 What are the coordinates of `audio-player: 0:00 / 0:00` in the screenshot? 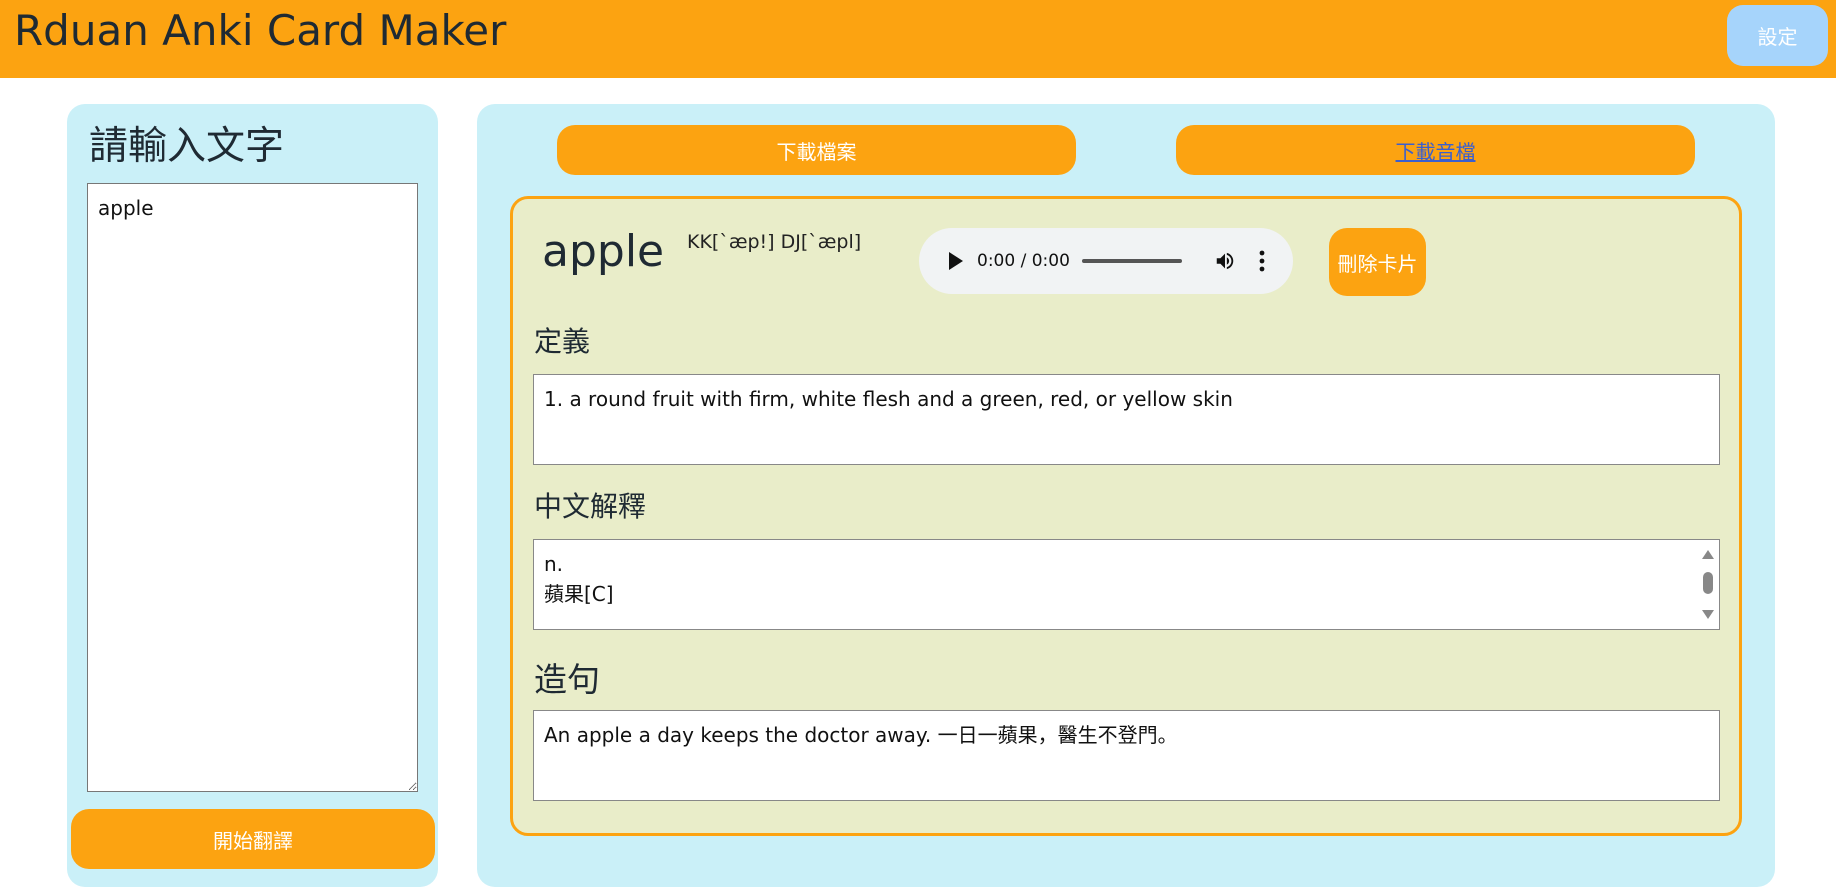 It's located at (1106, 261).